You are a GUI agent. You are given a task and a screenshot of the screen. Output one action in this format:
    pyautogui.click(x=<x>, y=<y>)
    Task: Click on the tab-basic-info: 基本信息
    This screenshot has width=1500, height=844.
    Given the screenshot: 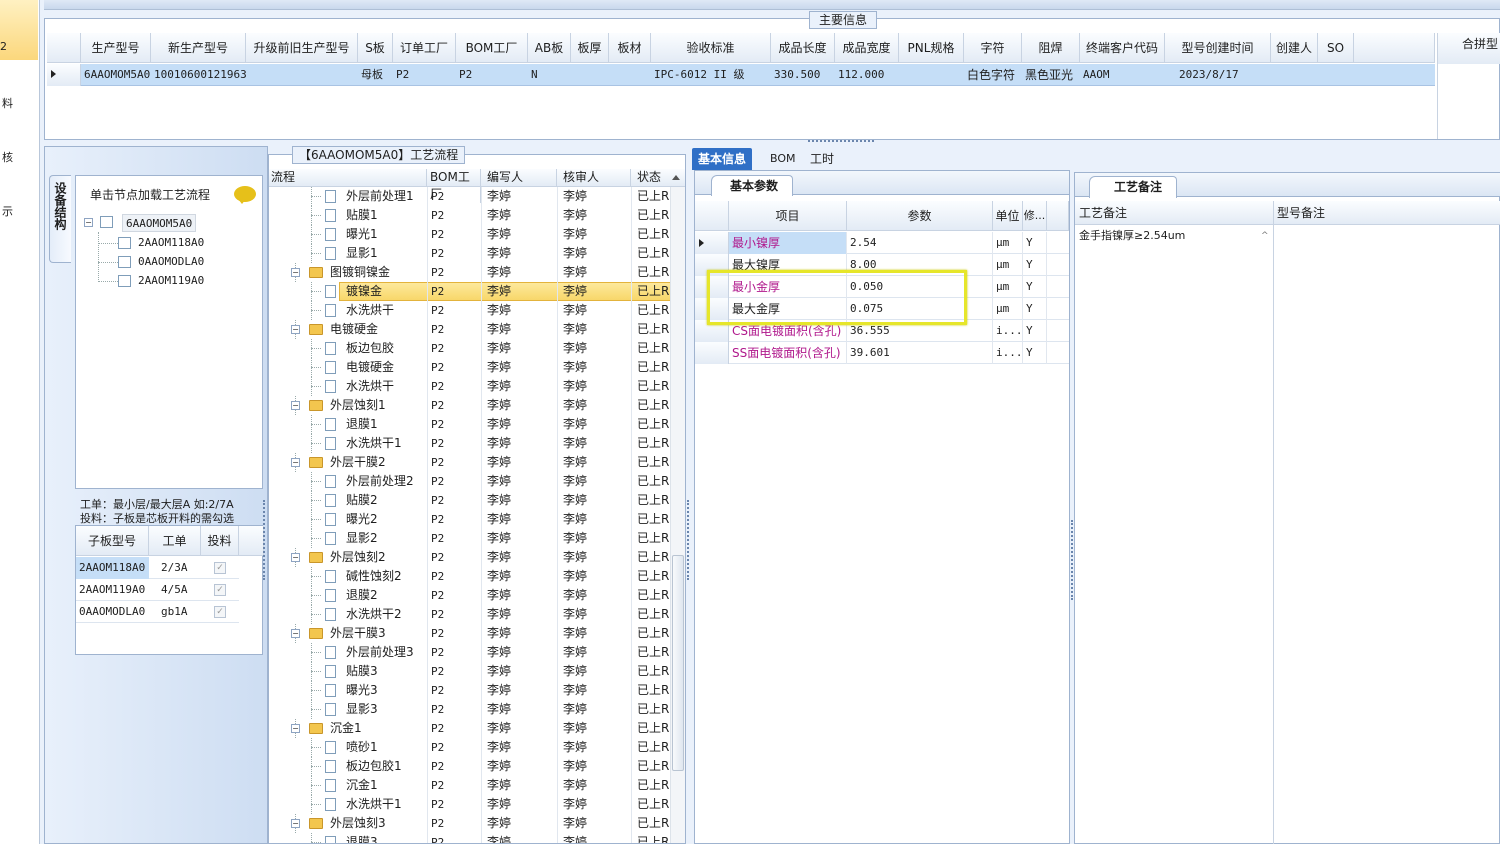 What is the action you would take?
    pyautogui.click(x=722, y=159)
    